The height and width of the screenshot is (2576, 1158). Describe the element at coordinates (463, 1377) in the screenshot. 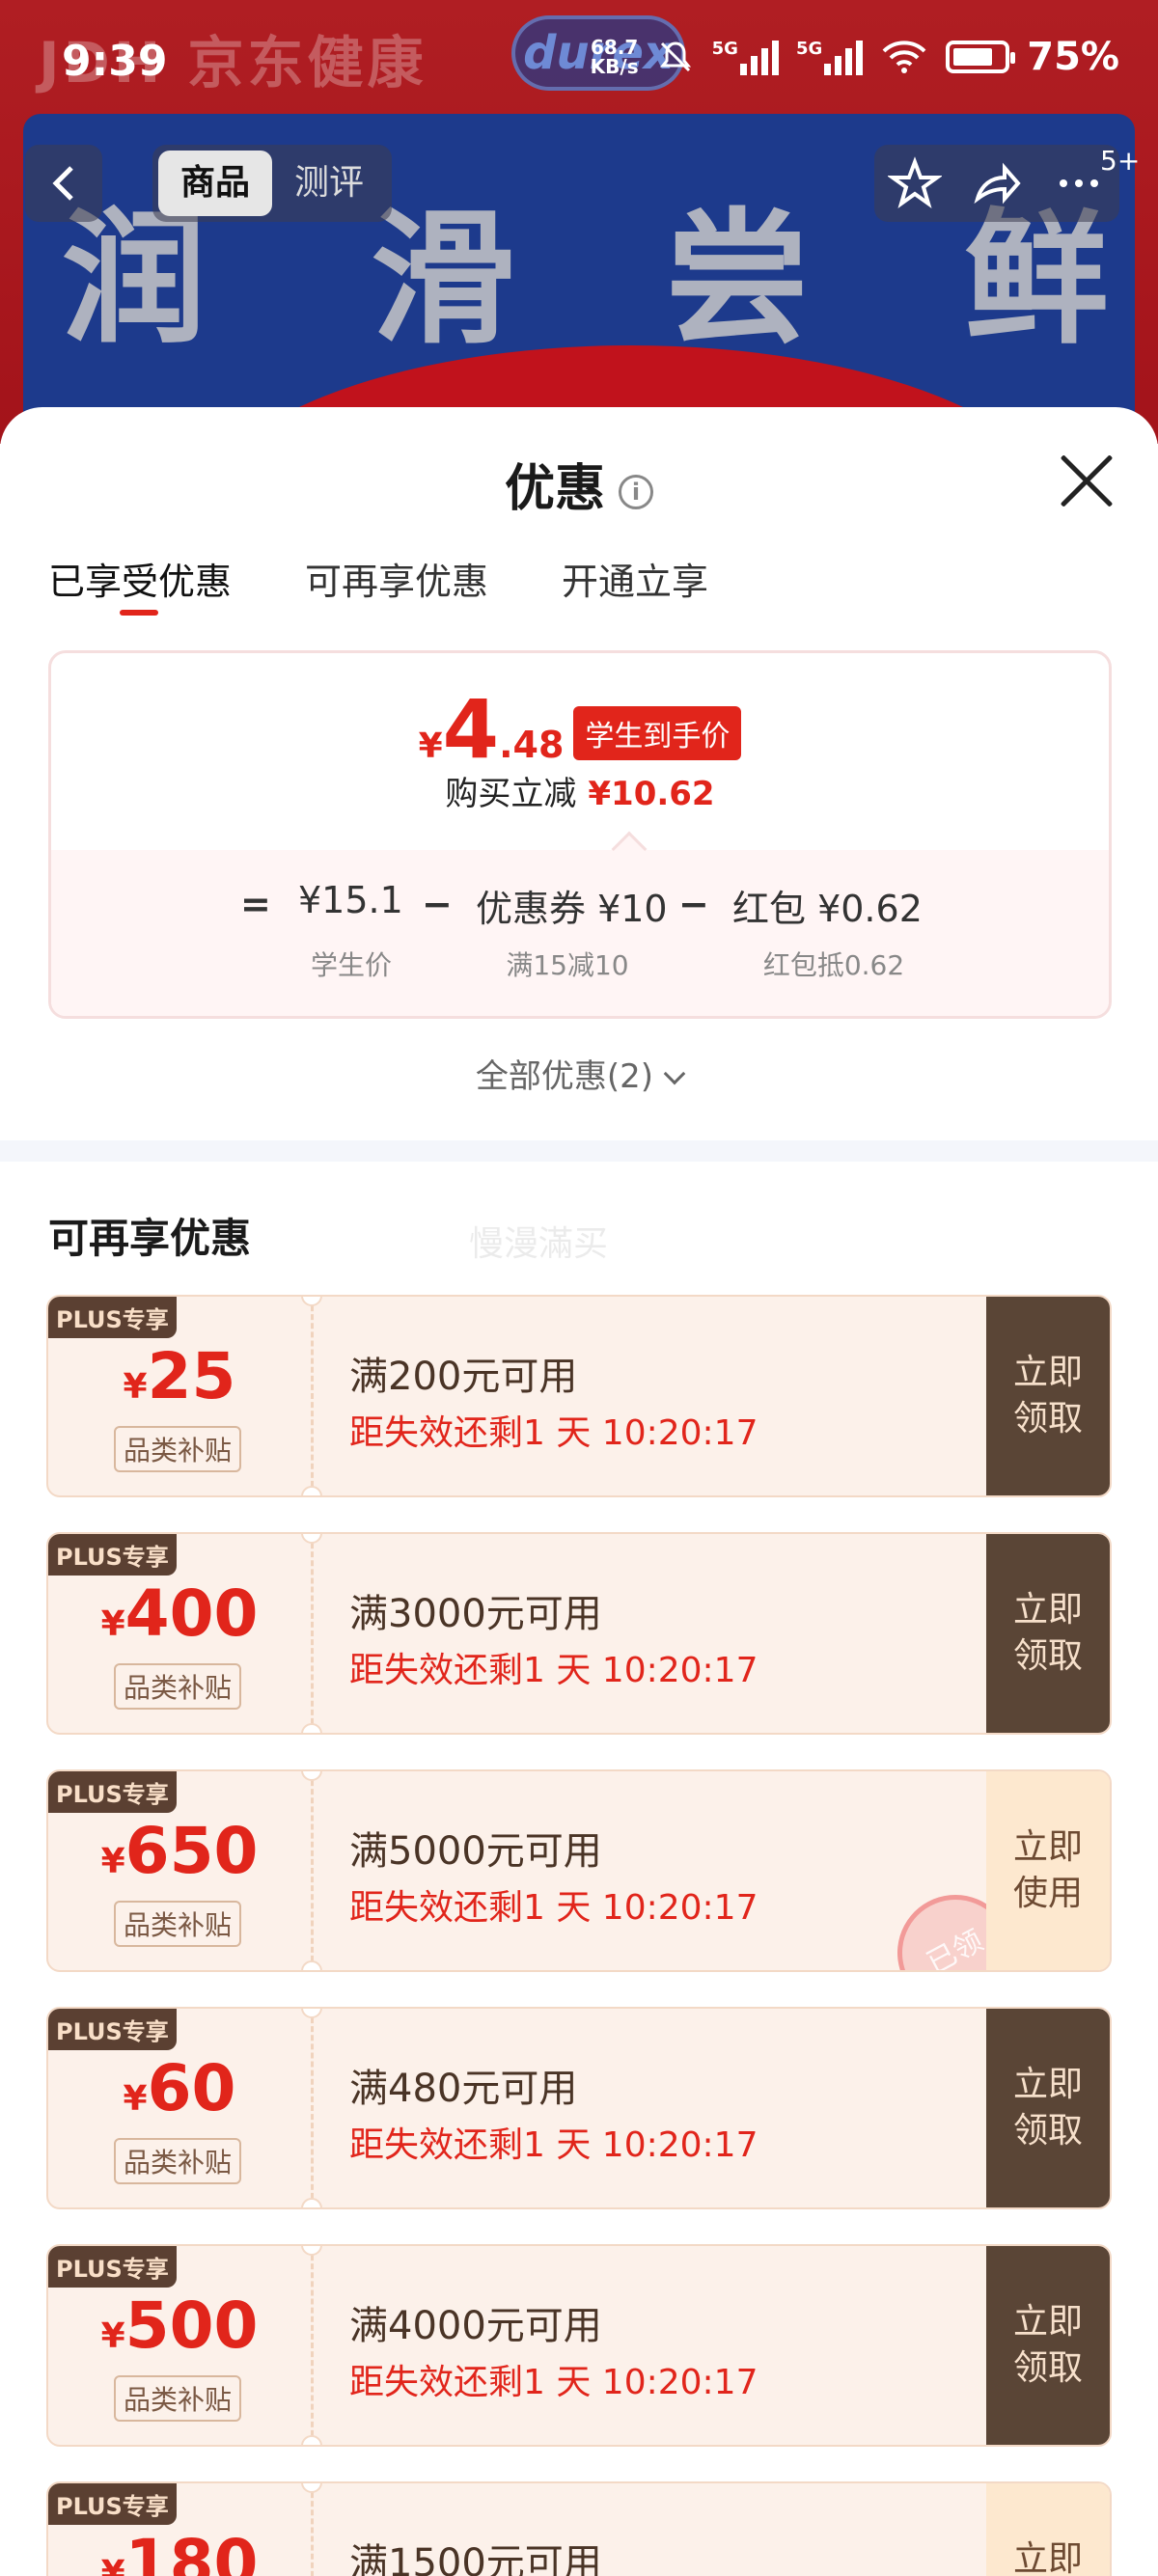

I see `coupon-condition: 满200元可用` at that location.